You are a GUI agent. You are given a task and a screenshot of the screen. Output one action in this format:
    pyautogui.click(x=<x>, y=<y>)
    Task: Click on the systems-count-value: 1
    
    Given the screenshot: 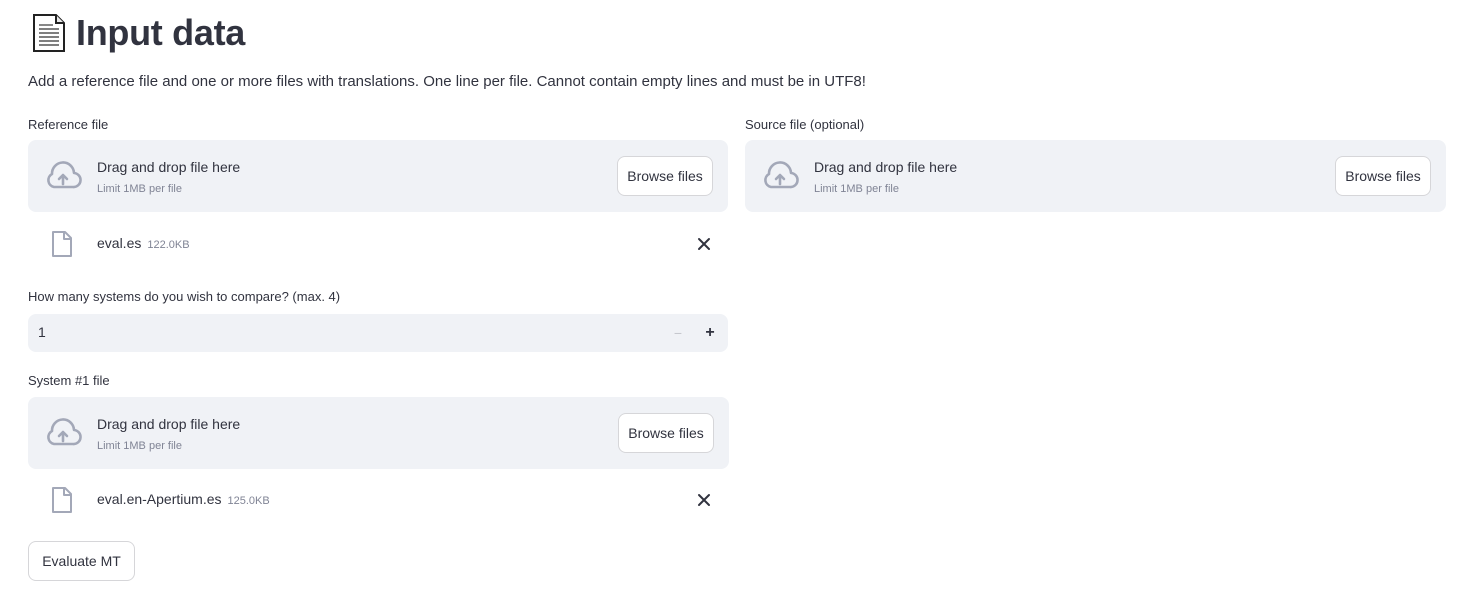 What is the action you would take?
    pyautogui.click(x=42, y=332)
    